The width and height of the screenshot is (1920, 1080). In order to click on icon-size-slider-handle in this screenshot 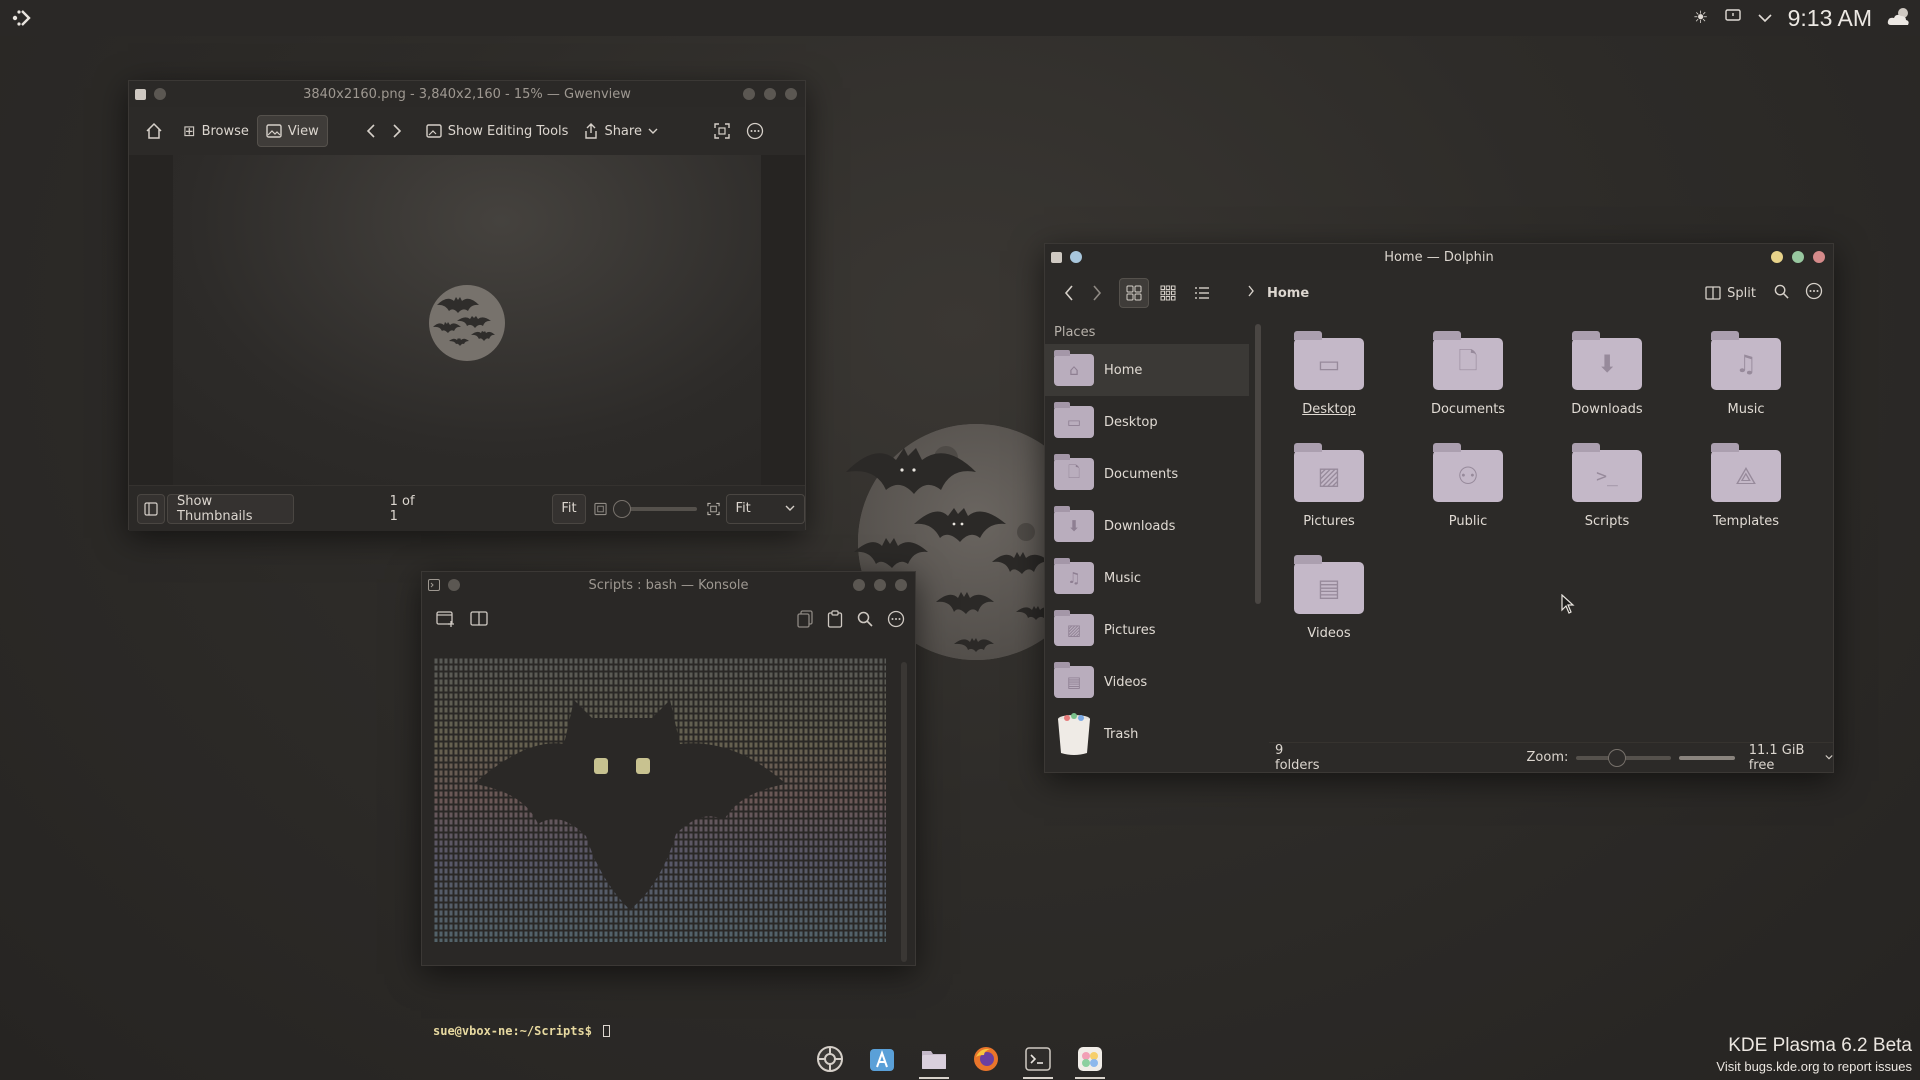, I will do `click(1617, 757)`.